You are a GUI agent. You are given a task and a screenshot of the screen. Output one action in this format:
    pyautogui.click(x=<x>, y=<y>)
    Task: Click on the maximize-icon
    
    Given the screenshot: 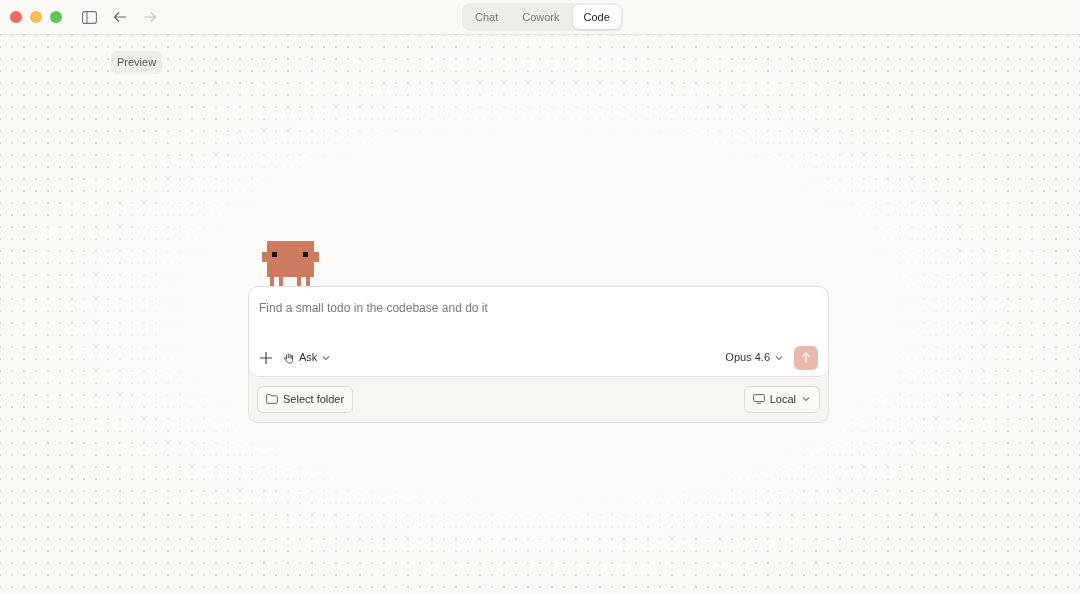 What is the action you would take?
    pyautogui.click(x=56, y=17)
    